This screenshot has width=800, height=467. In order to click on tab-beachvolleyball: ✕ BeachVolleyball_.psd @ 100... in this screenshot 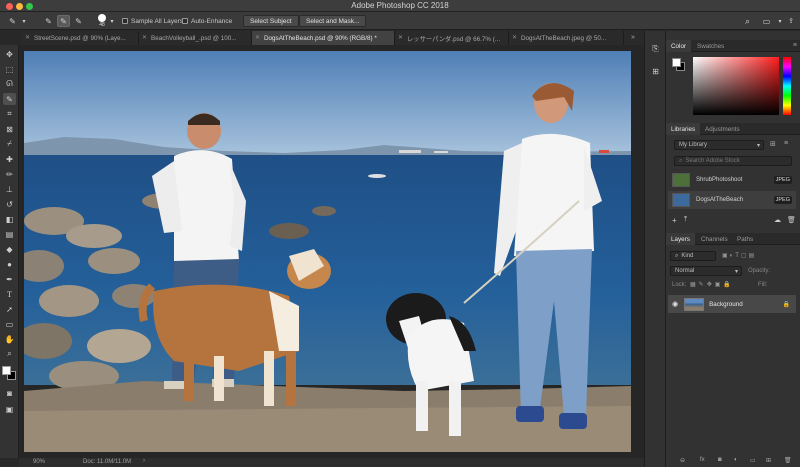, I will do `click(195, 38)`.